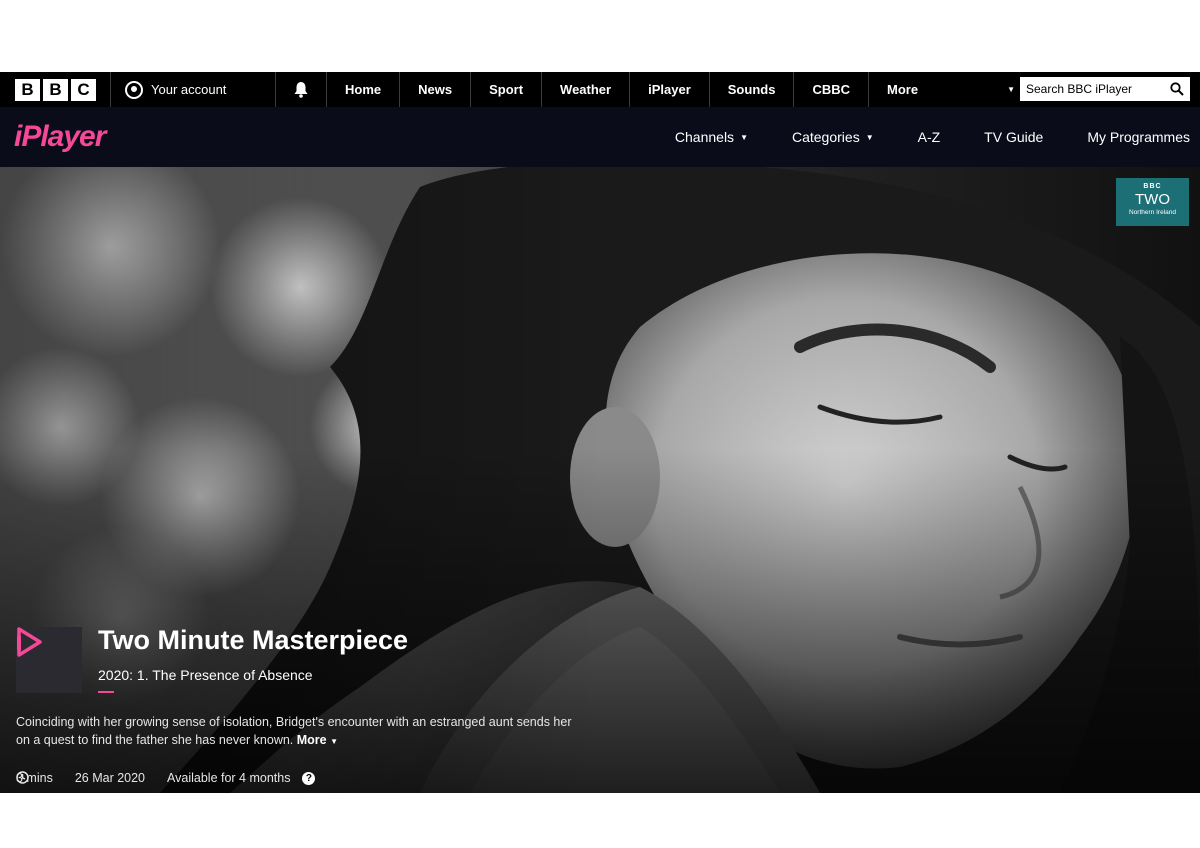 This screenshot has width=1200, height=848. I want to click on bell-icon, so click(301, 90).